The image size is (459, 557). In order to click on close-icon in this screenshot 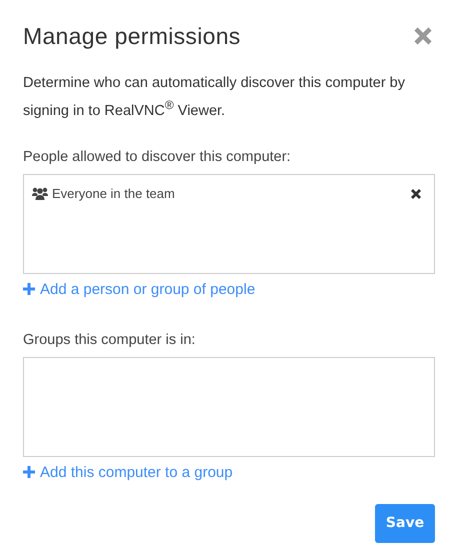, I will do `click(423, 36)`.